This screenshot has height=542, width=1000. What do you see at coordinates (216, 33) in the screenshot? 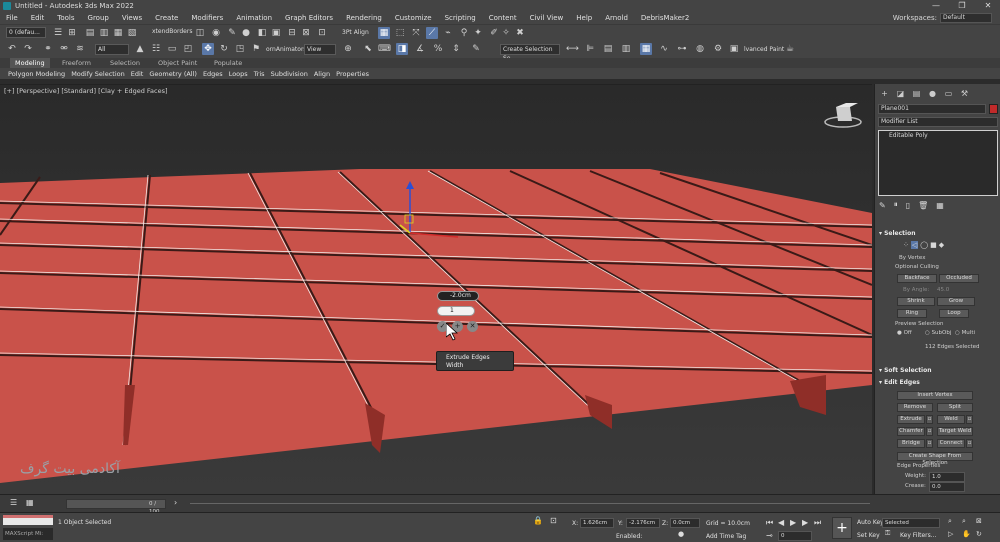
I see `node-icon: ◉` at bounding box center [216, 33].